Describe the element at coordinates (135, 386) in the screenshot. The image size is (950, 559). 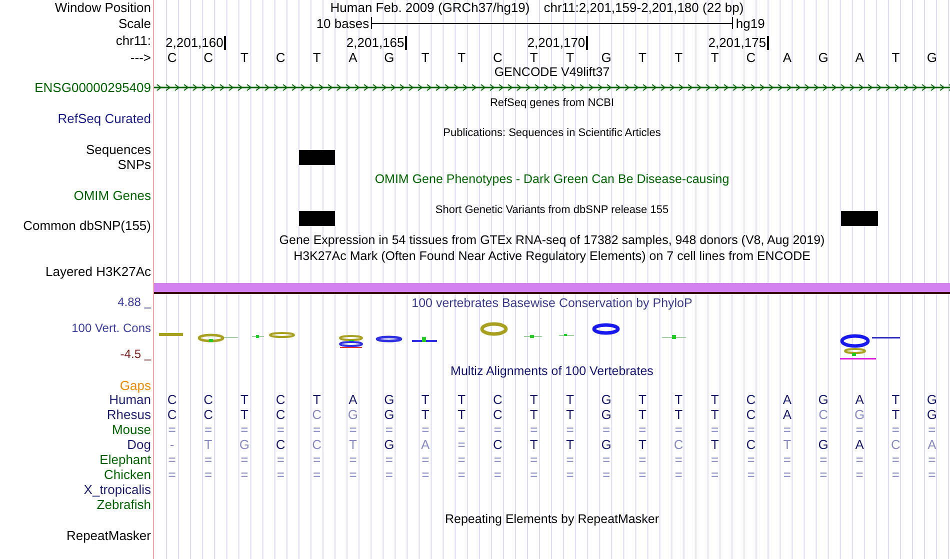
I see `track-label: Gaps` at that location.